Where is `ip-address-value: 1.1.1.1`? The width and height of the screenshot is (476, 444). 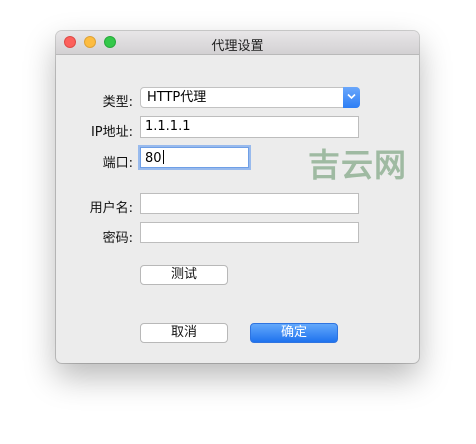 ip-address-value: 1.1.1.1 is located at coordinates (168, 126).